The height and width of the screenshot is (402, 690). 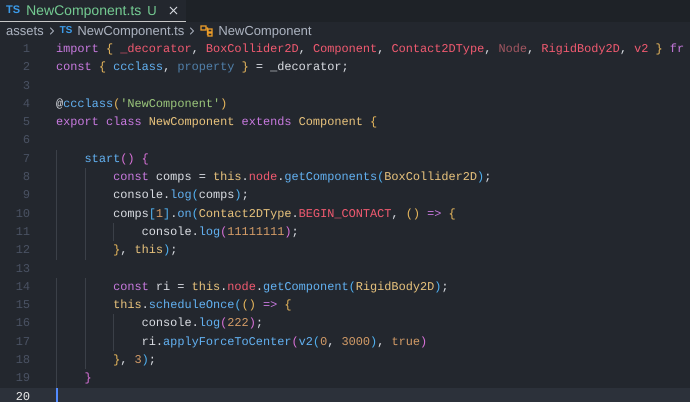 I want to click on breadcrumb-file: NewComponent.ts, so click(x=130, y=30).